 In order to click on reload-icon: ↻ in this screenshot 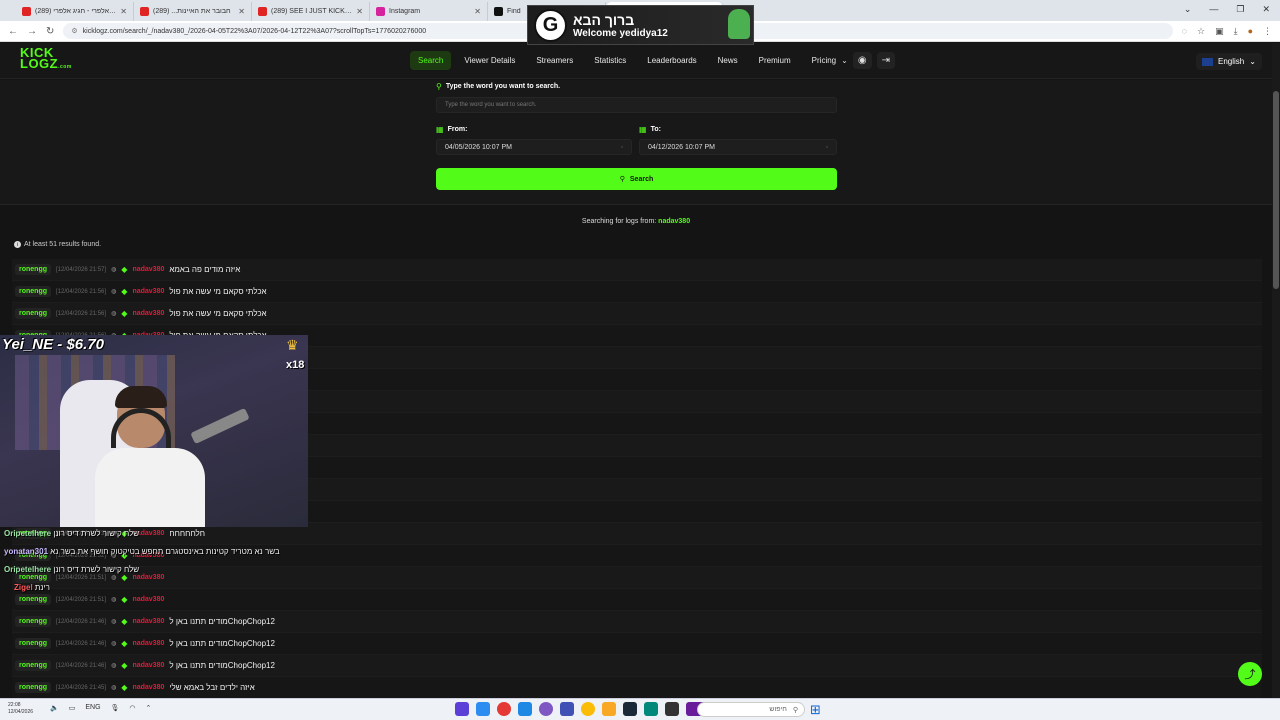, I will do `click(50, 31)`.